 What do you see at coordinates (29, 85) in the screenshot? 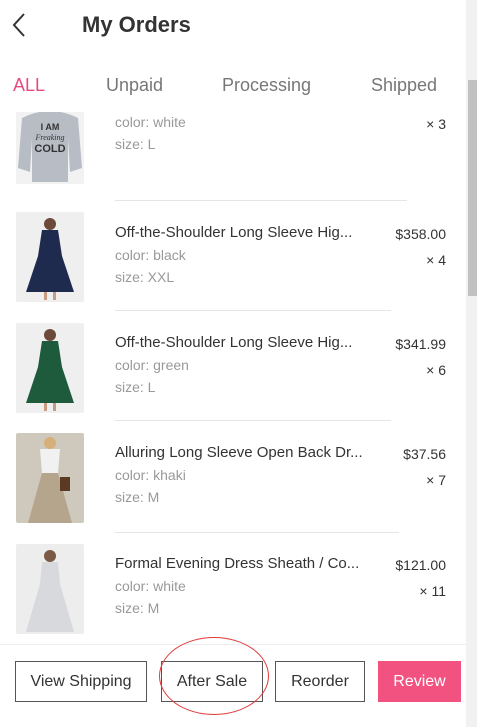
I see `tab-all: ALL` at bounding box center [29, 85].